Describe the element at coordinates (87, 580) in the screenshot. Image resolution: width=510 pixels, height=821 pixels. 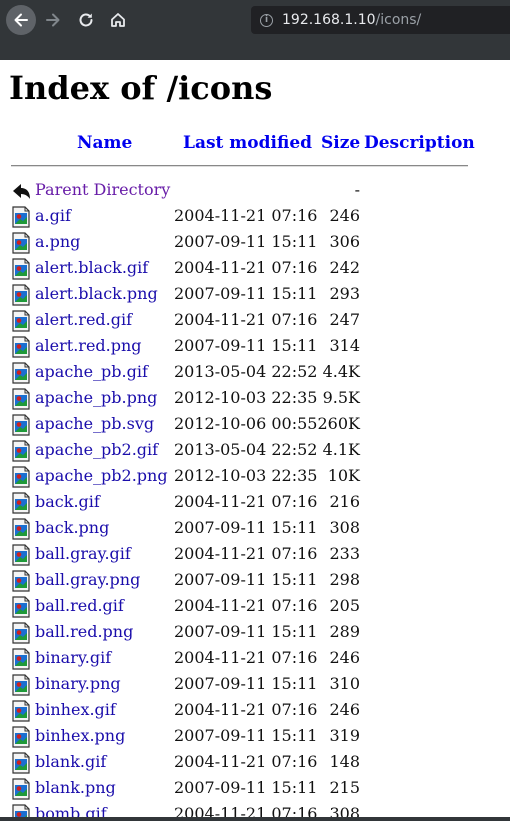
I see `file-name-link: ball.gray.png` at that location.